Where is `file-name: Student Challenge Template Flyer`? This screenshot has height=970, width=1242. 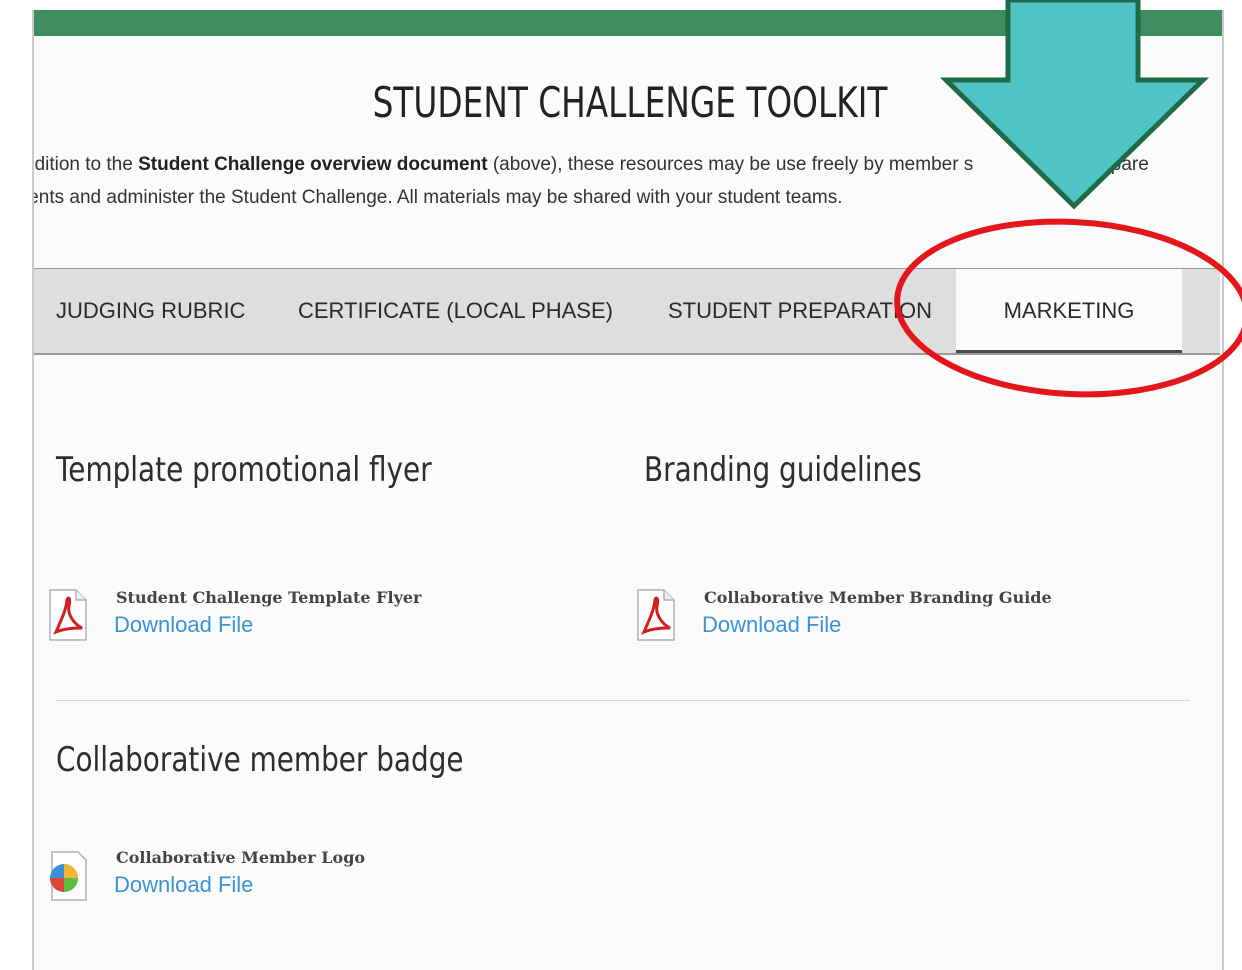
file-name: Student Challenge Template Flyer is located at coordinates (269, 597).